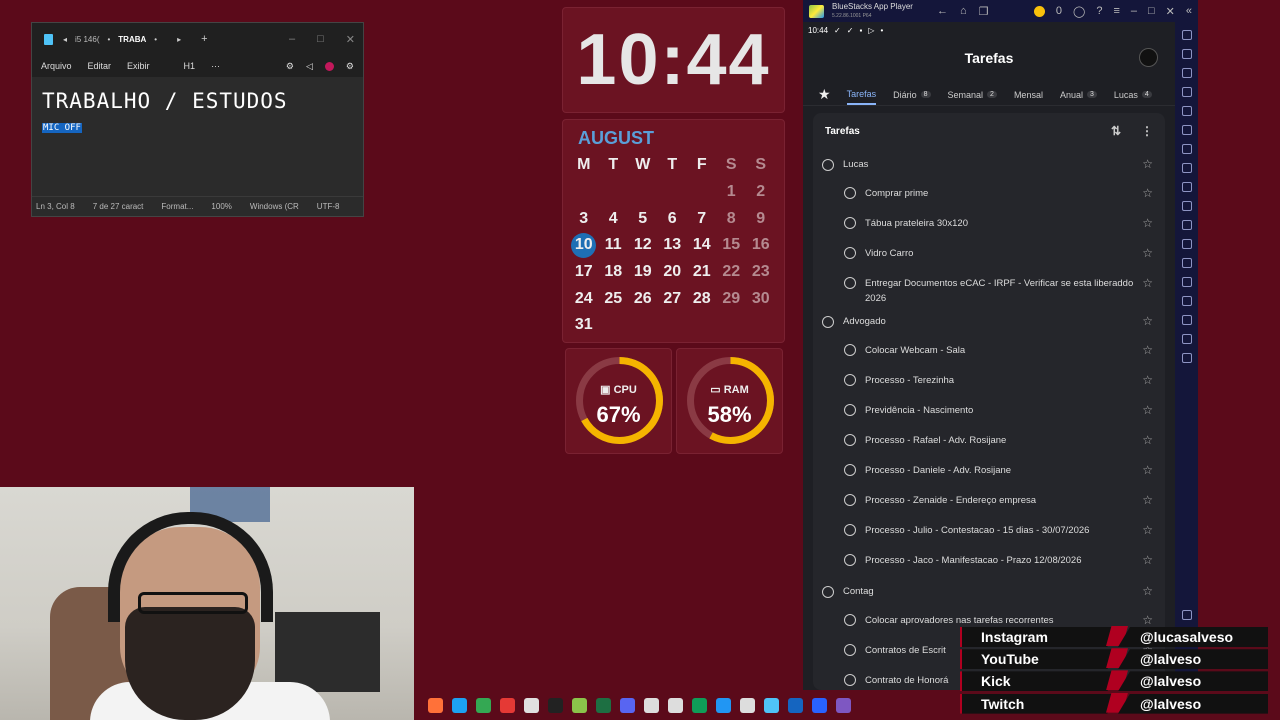 This screenshot has width=1280, height=720. Describe the element at coordinates (992, 164) in the screenshot. I see `task-text: Lucas` at that location.